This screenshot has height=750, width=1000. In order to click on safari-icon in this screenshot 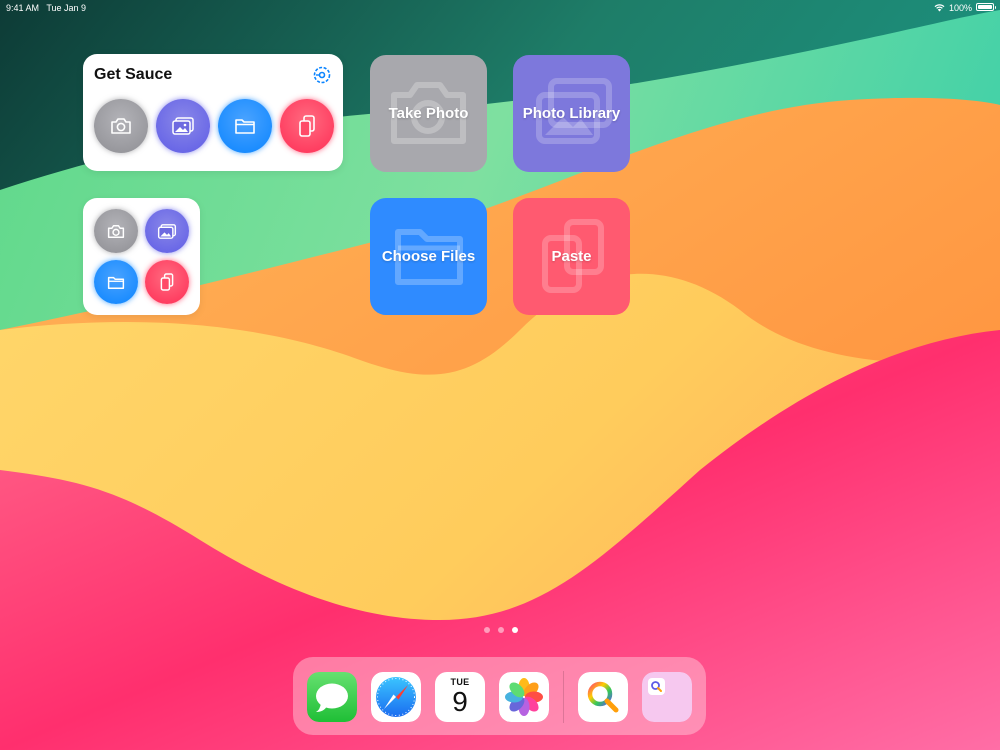, I will do `click(396, 697)`.